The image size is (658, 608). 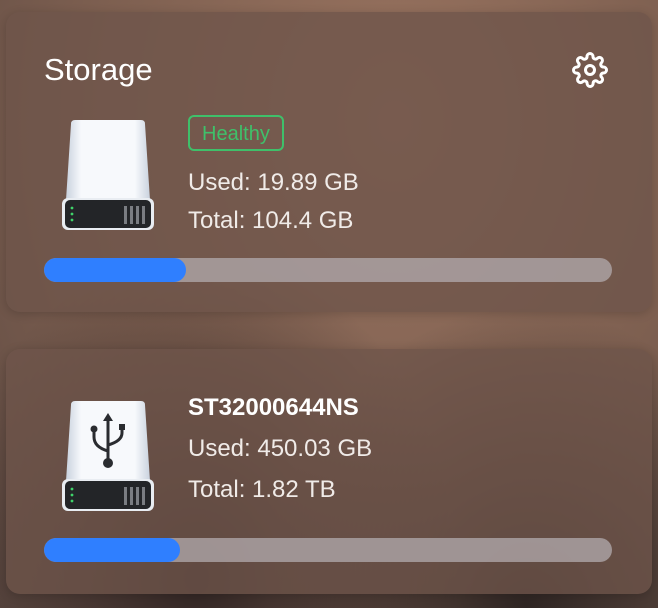 What do you see at coordinates (108, 456) in the screenshot?
I see `usb-drive-icon` at bounding box center [108, 456].